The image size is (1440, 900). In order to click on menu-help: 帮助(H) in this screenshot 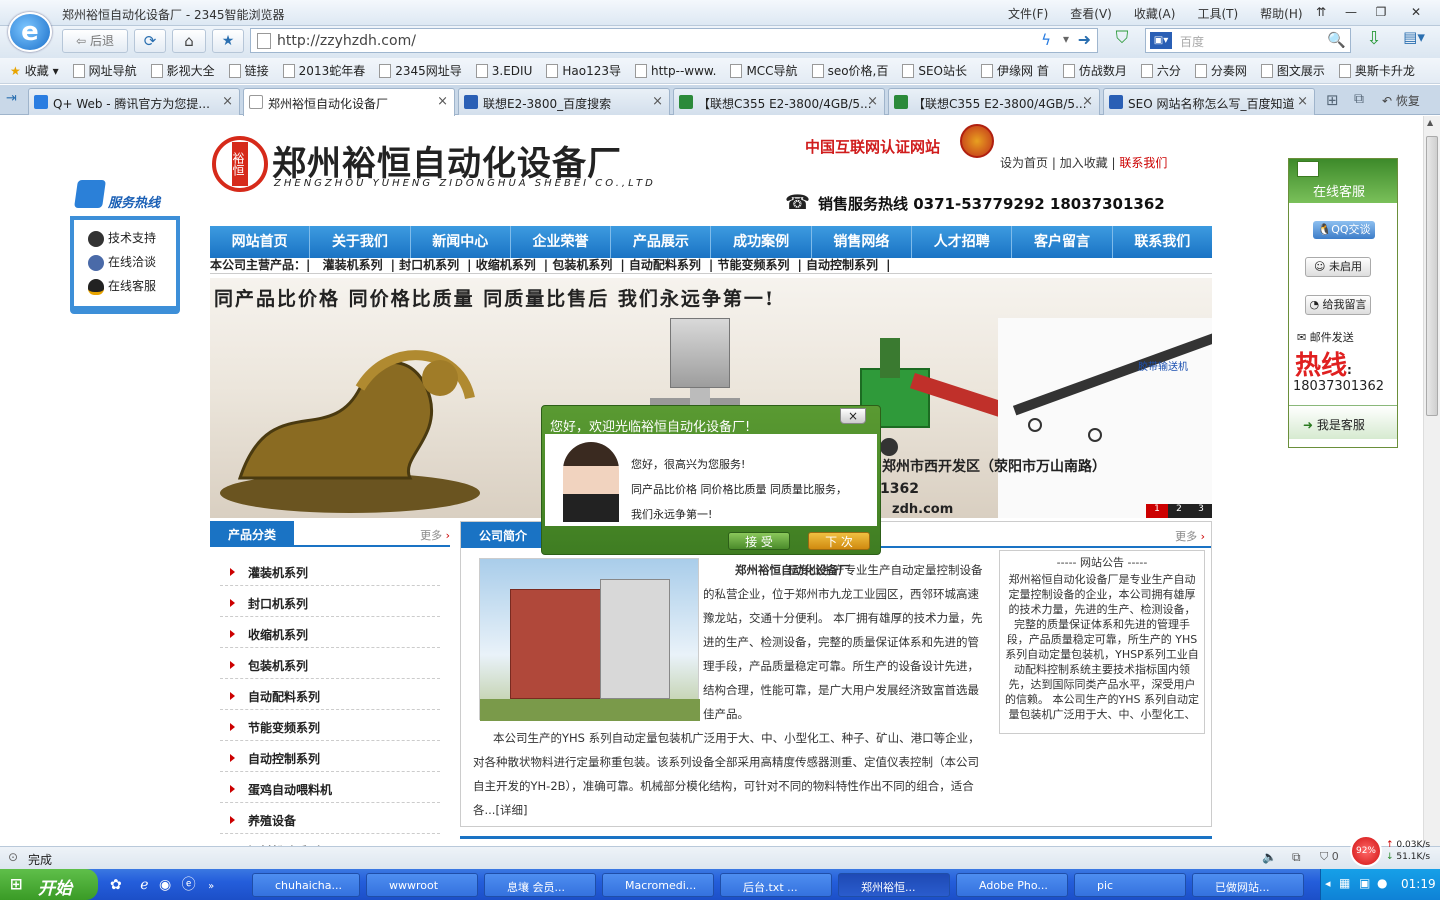, I will do `click(1281, 13)`.